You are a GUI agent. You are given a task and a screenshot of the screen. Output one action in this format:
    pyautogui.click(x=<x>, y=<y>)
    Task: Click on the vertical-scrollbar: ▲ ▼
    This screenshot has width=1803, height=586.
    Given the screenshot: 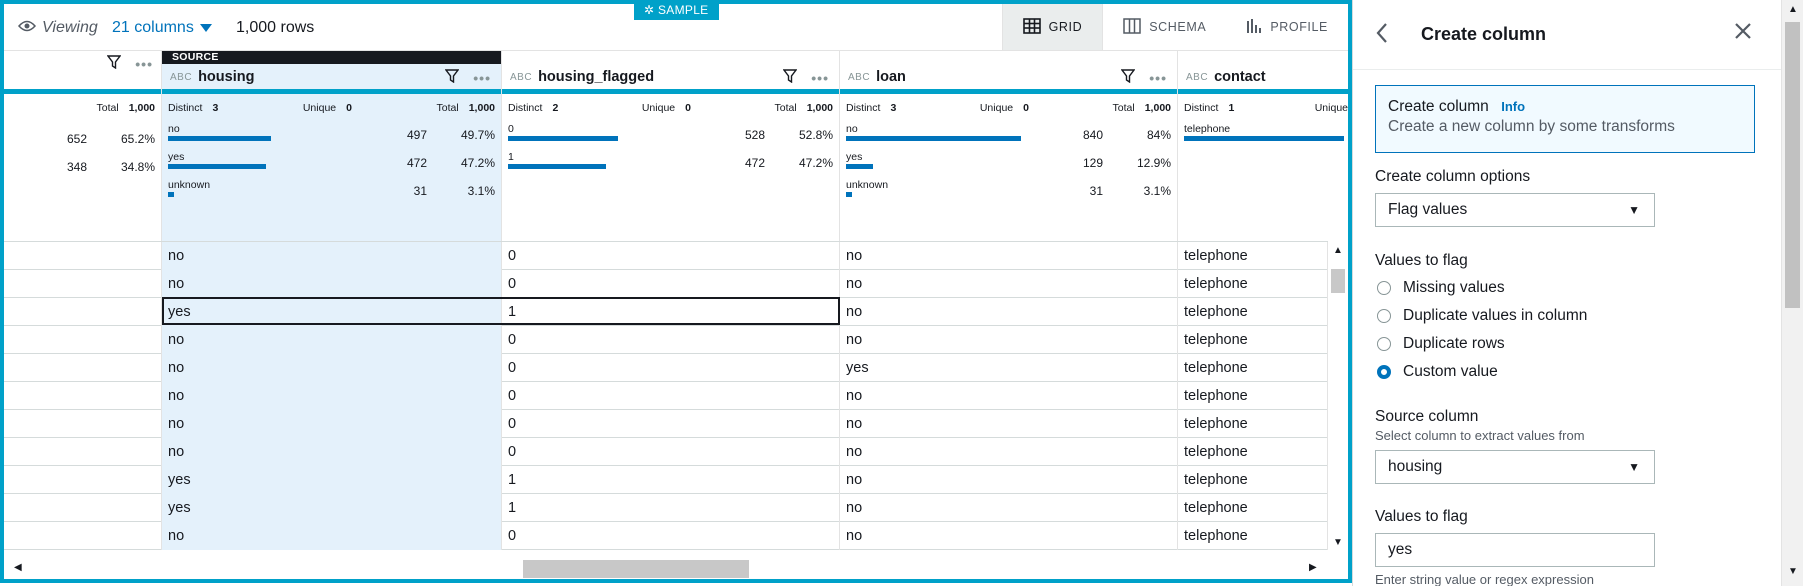 What is the action you would take?
    pyautogui.click(x=1338, y=396)
    